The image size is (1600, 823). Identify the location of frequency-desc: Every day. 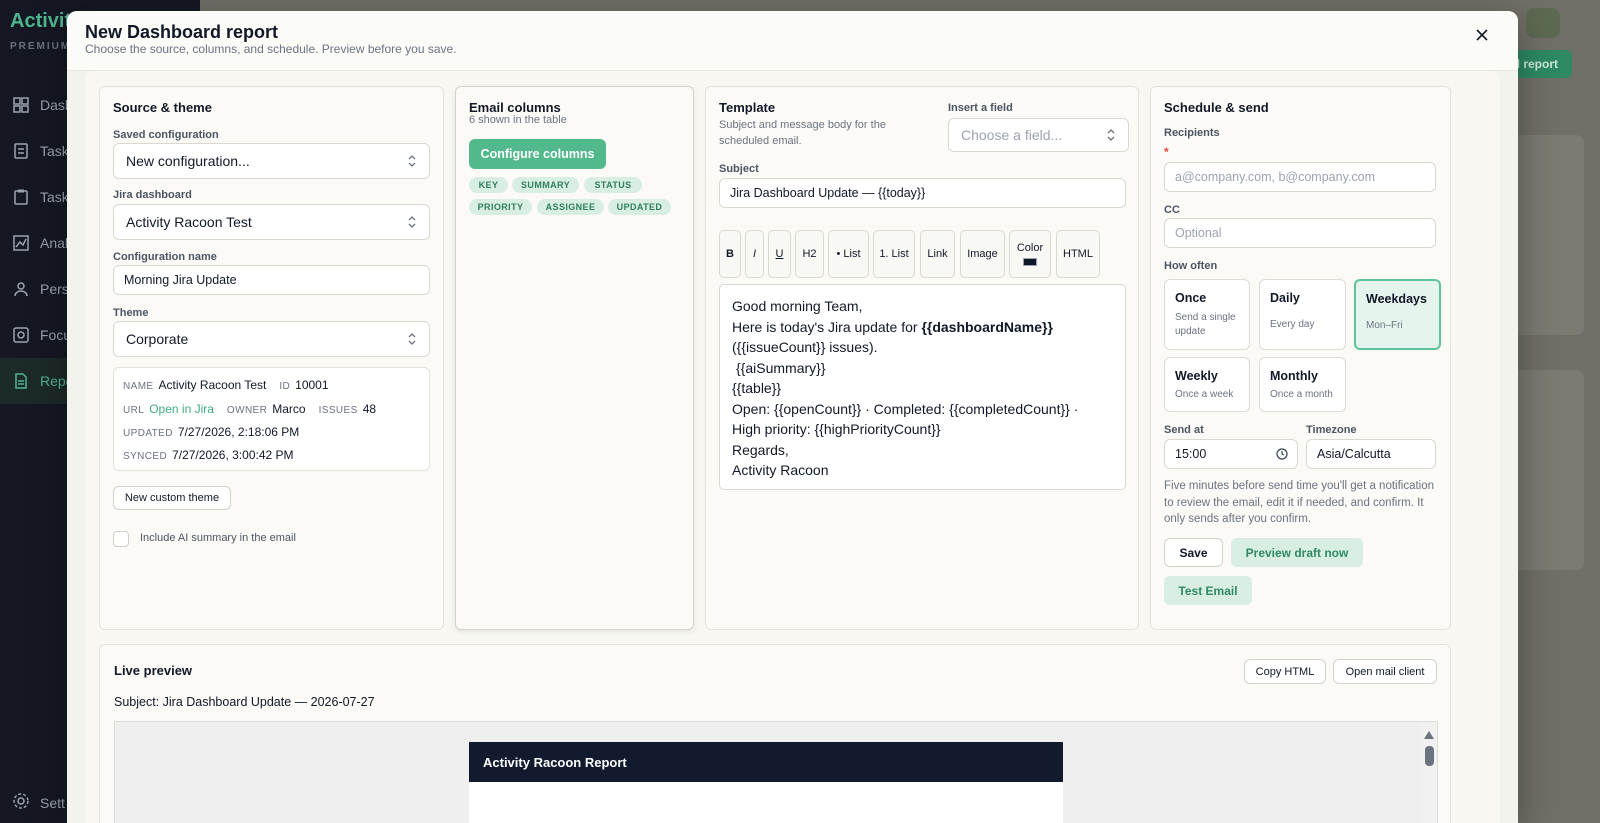
(1292, 324).